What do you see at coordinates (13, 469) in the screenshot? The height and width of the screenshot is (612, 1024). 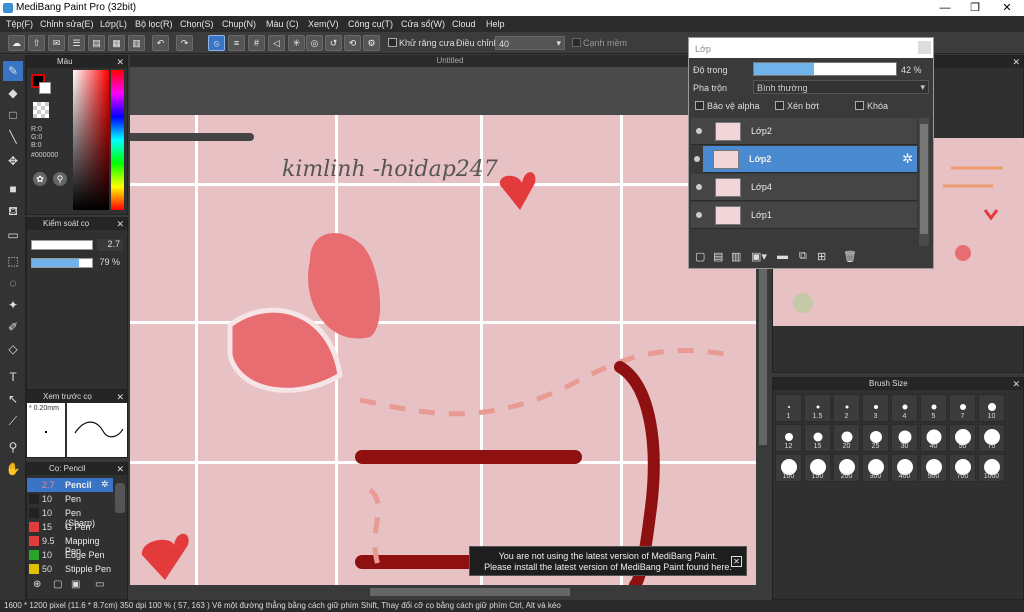 I see `hand-tool-icon: ✋` at bounding box center [13, 469].